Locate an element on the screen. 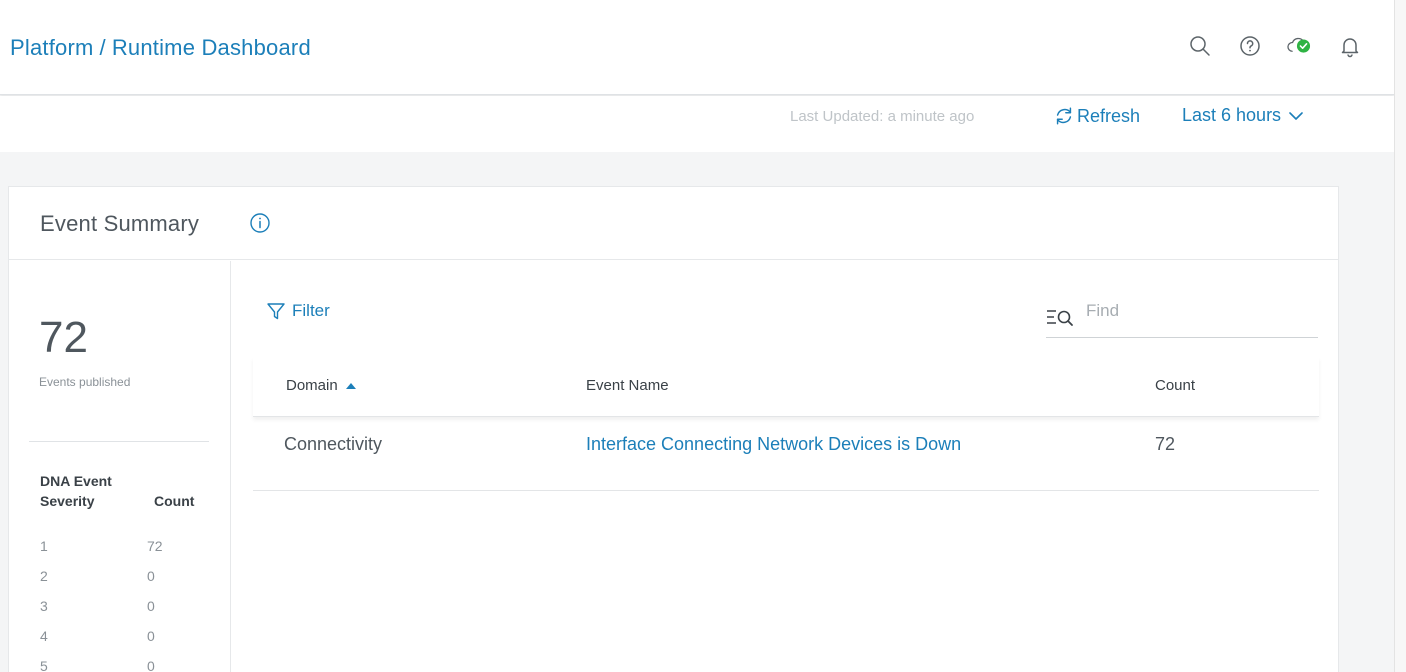 The height and width of the screenshot is (672, 1406). severity-level: 3 is located at coordinates (44, 606).